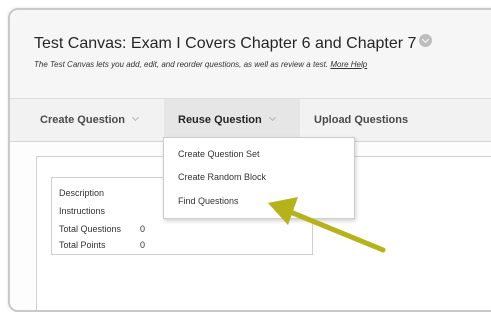 This screenshot has height=312, width=491. I want to click on callout-arrow-icon, so click(327, 225).